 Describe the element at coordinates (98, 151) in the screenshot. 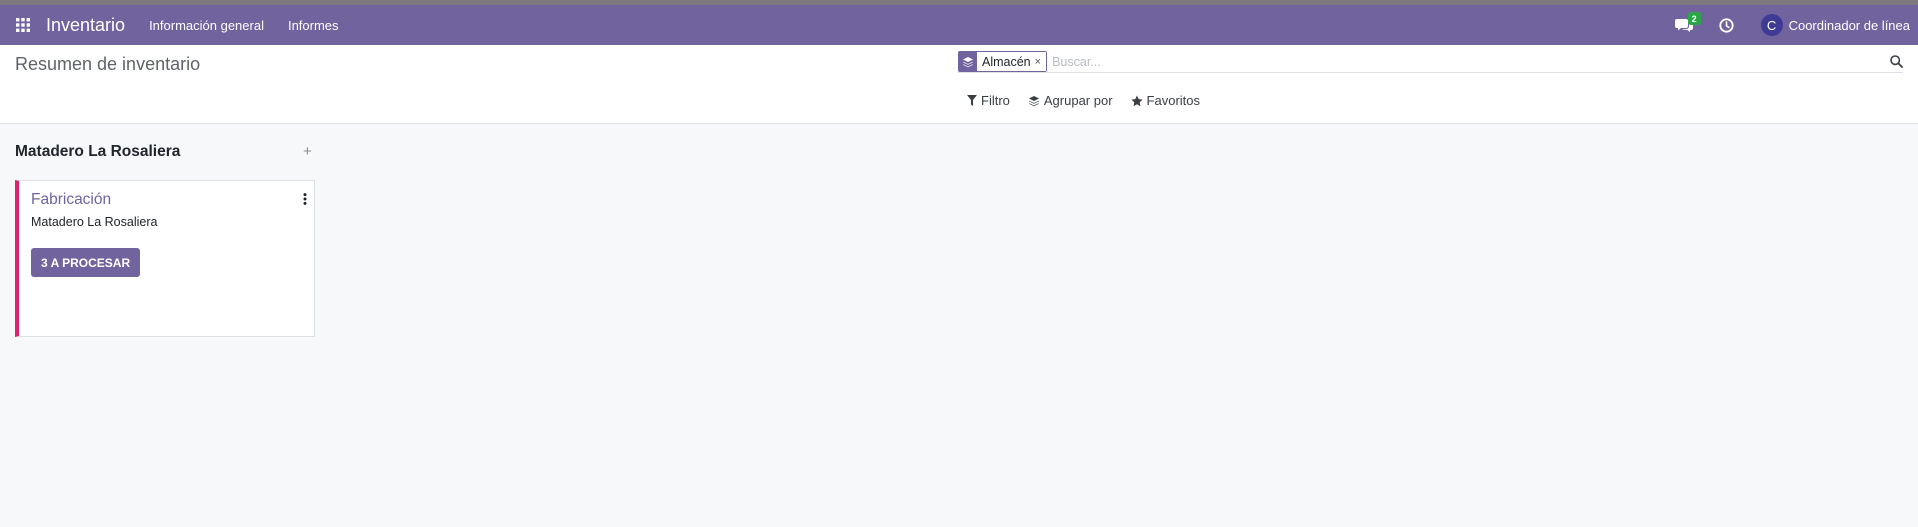

I see `kanban-column-title: Matadero La Rosaliera` at that location.